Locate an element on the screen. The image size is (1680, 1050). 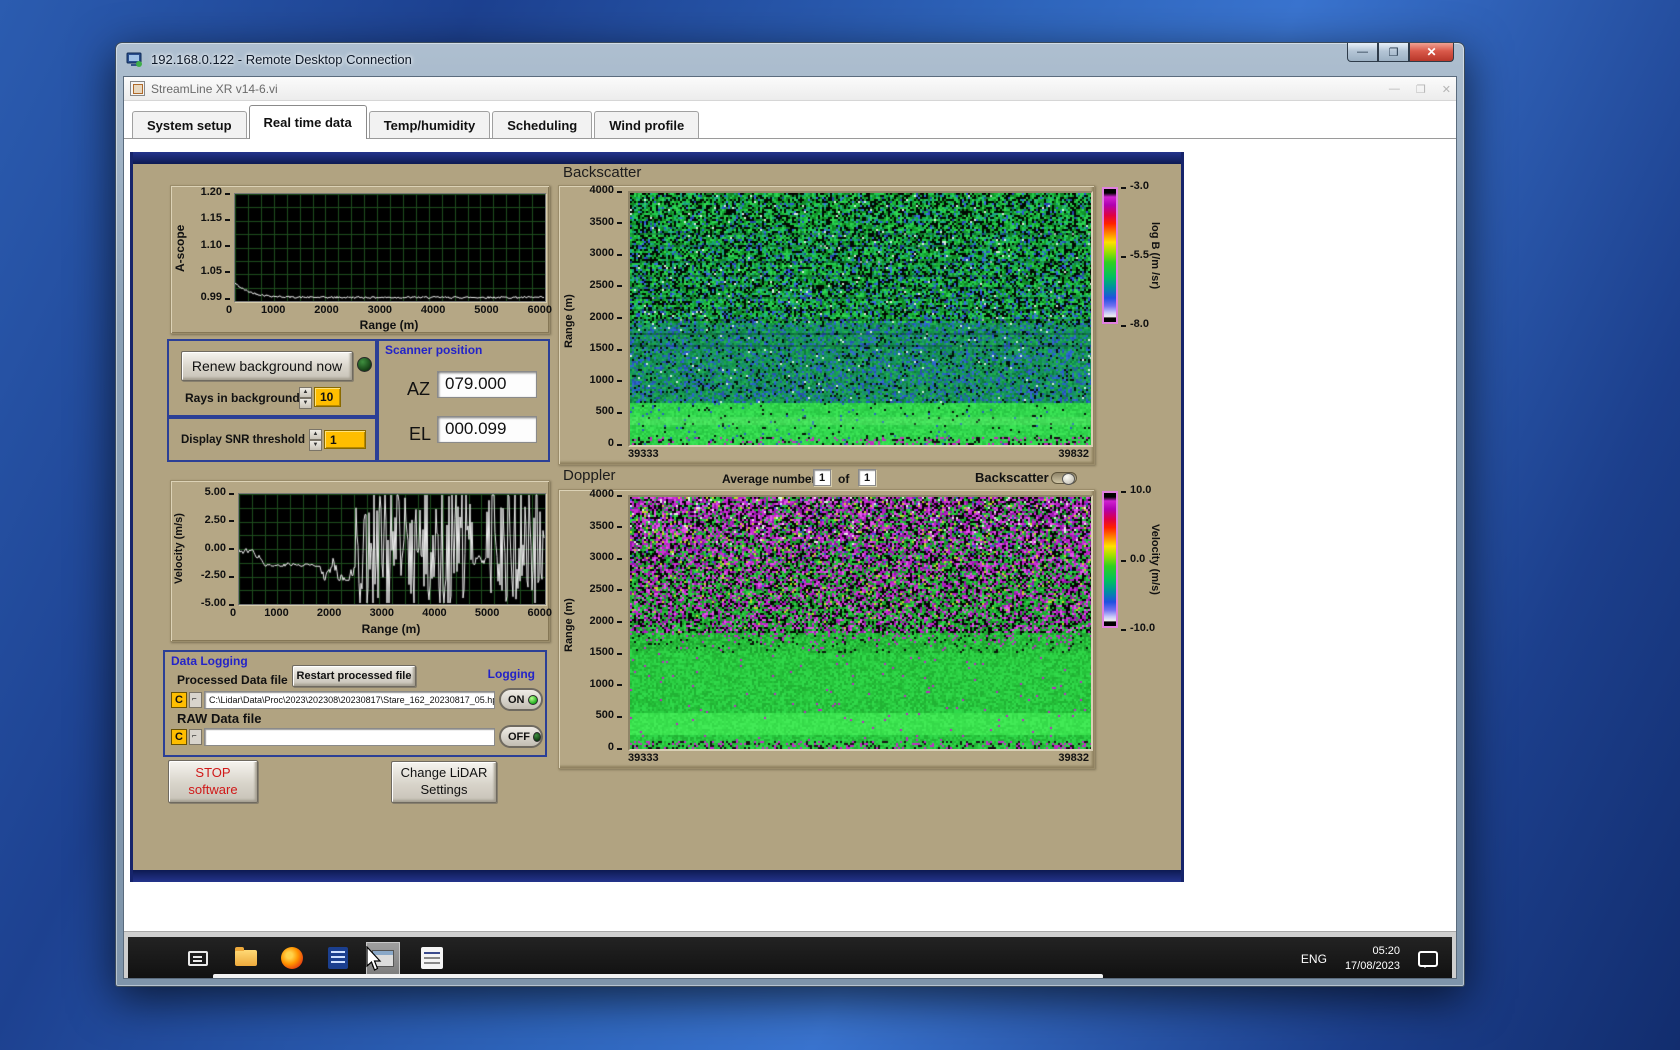
ascope-xlabel: Range (m) is located at coordinates (389, 325).